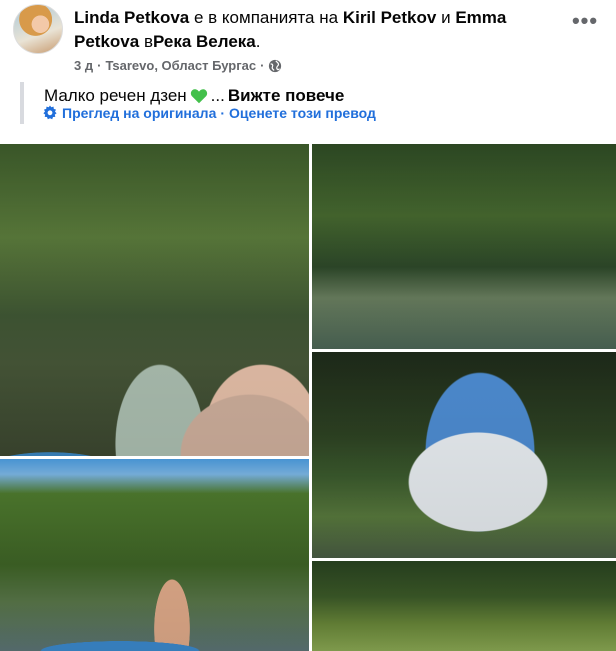 The height and width of the screenshot is (651, 616). What do you see at coordinates (275, 66) in the screenshot?
I see `globe-icon` at bounding box center [275, 66].